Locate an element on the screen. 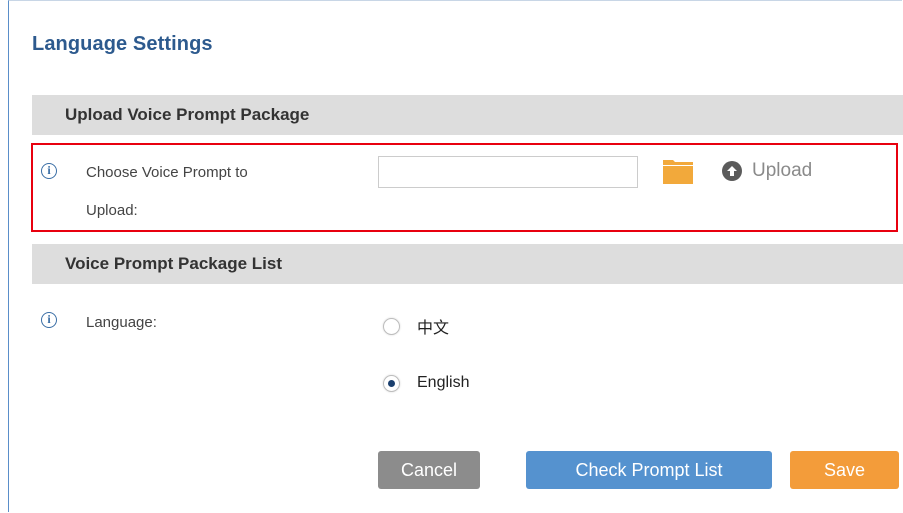 The image size is (903, 513). radio-label: 中文 is located at coordinates (433, 328).